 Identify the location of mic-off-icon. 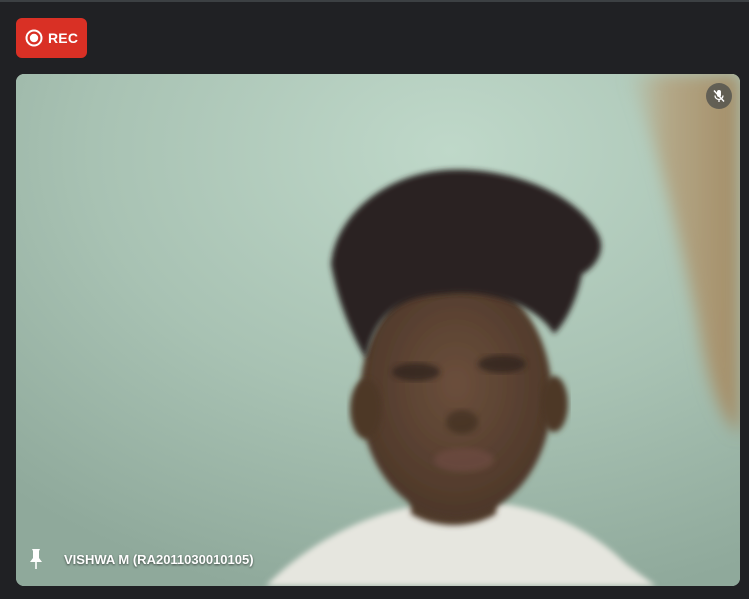
(719, 96).